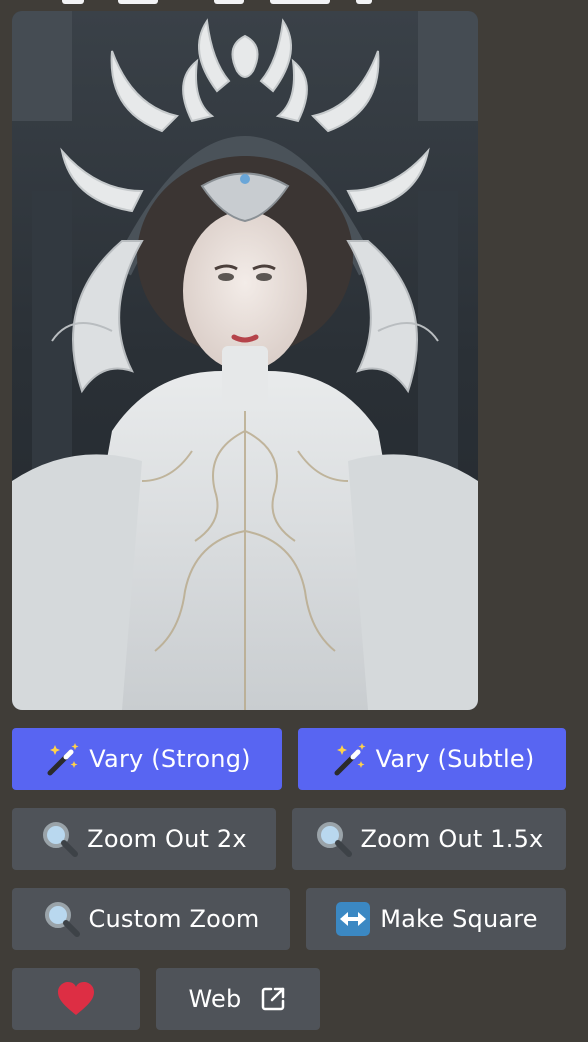  Describe the element at coordinates (170, 759) in the screenshot. I see `vary-strong-label: Vary (Strong)` at that location.